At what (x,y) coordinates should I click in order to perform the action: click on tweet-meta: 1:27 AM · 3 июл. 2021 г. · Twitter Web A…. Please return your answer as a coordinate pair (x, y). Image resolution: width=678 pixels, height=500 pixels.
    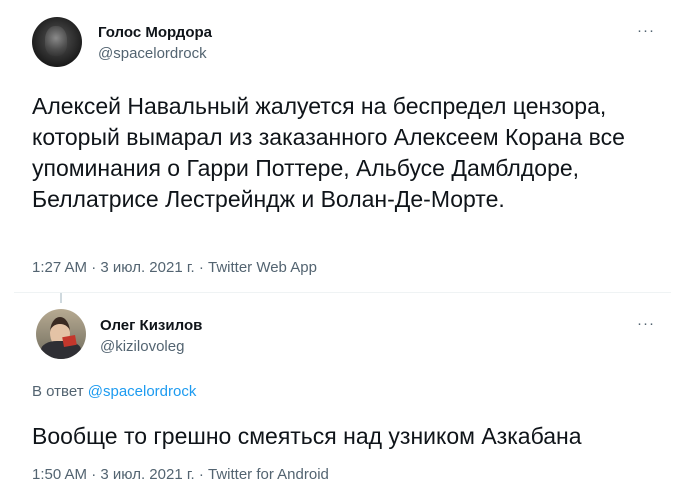
    Looking at the image, I should click on (174, 267).